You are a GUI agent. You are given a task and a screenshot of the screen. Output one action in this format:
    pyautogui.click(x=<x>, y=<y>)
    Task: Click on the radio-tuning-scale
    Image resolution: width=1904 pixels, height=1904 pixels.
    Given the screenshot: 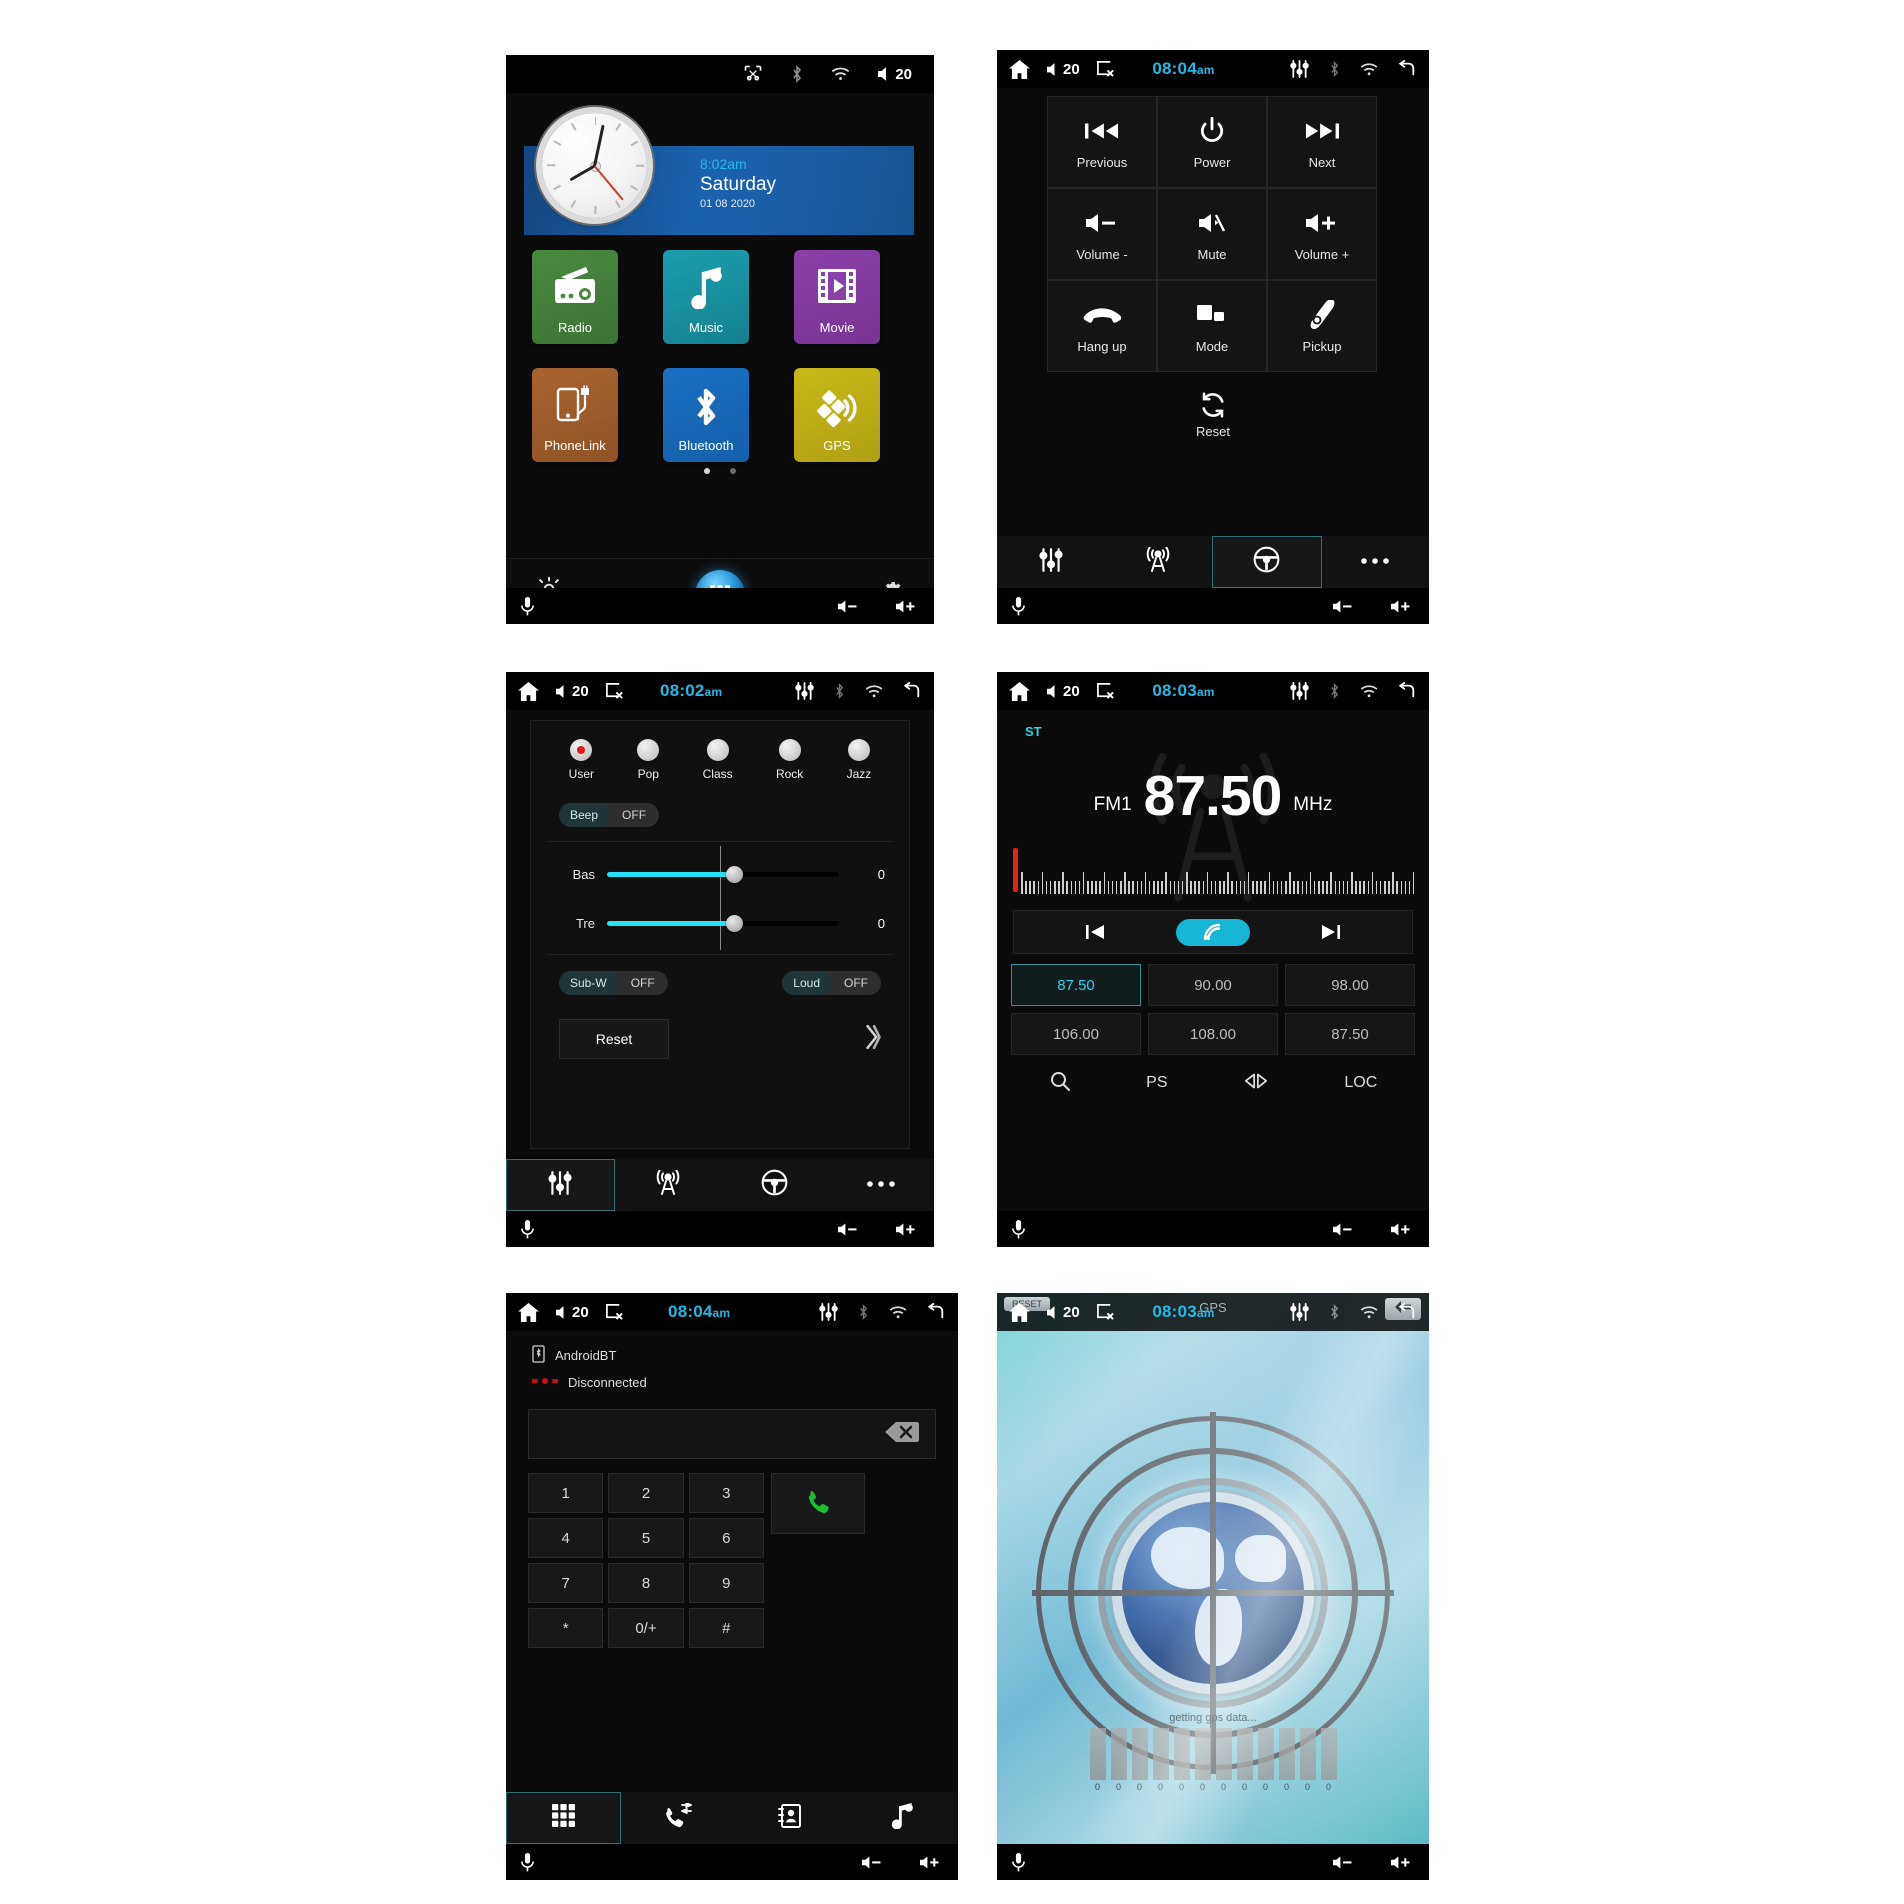 What is the action you would take?
    pyautogui.click(x=1213, y=871)
    